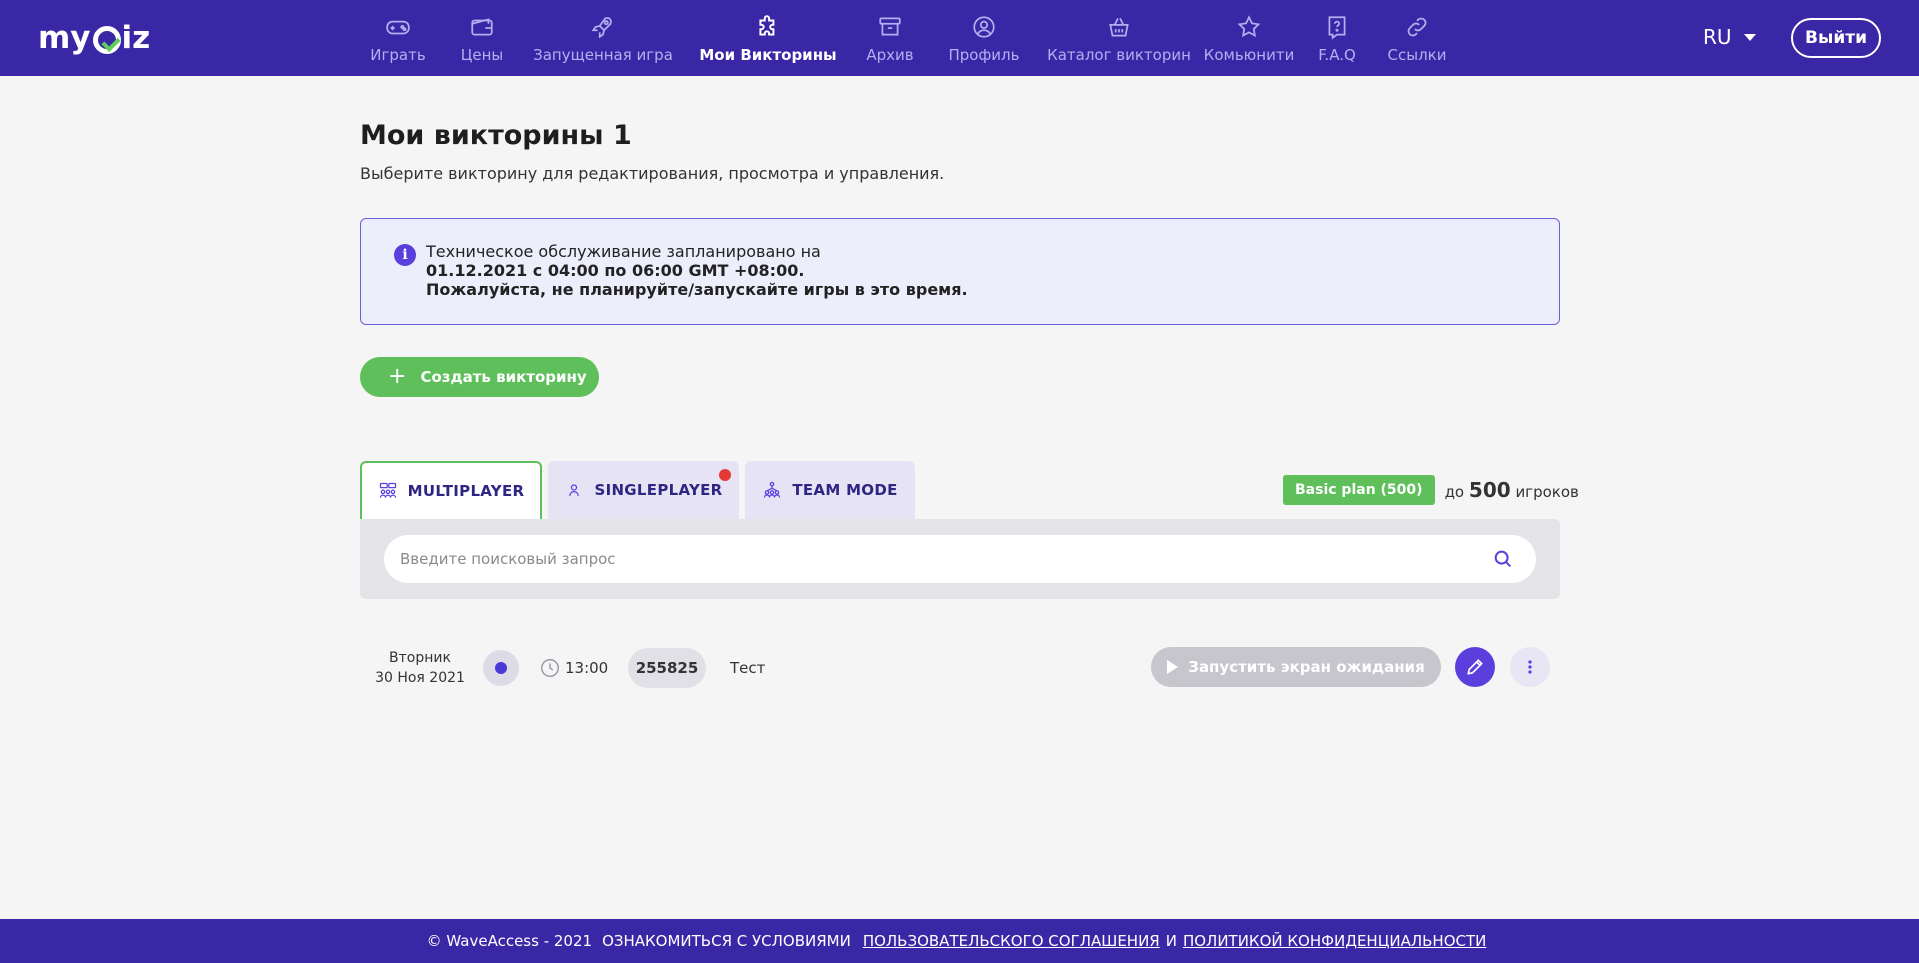 Image resolution: width=1919 pixels, height=963 pixels. What do you see at coordinates (420, 668) in the screenshot?
I see `quiz-date: Вторник 30 Ноя 2021` at bounding box center [420, 668].